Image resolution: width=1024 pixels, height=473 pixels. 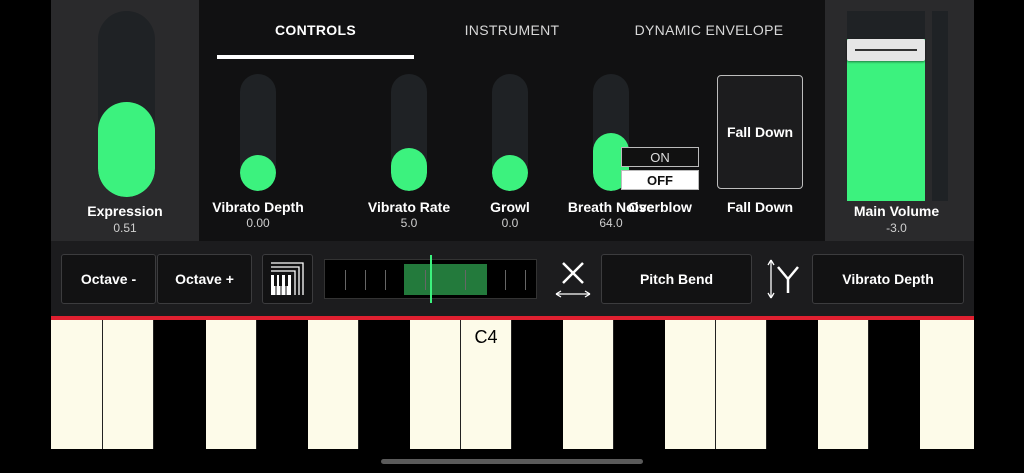 What do you see at coordinates (760, 207) in the screenshot?
I see `fall-down-label: Fall Down` at bounding box center [760, 207].